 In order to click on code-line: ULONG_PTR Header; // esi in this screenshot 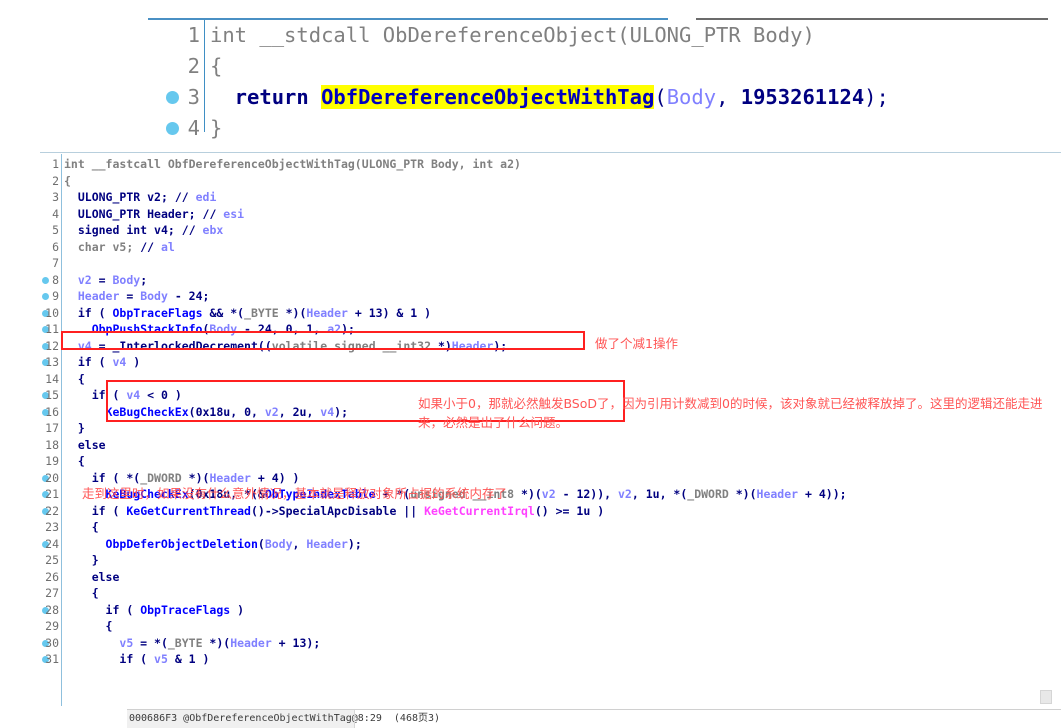, I will do `click(154, 214)`.